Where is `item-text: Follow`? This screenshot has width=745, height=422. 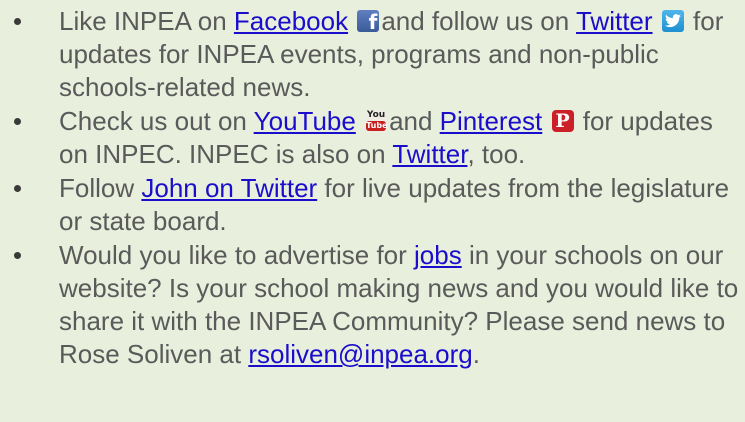
item-text: Follow is located at coordinates (100, 188).